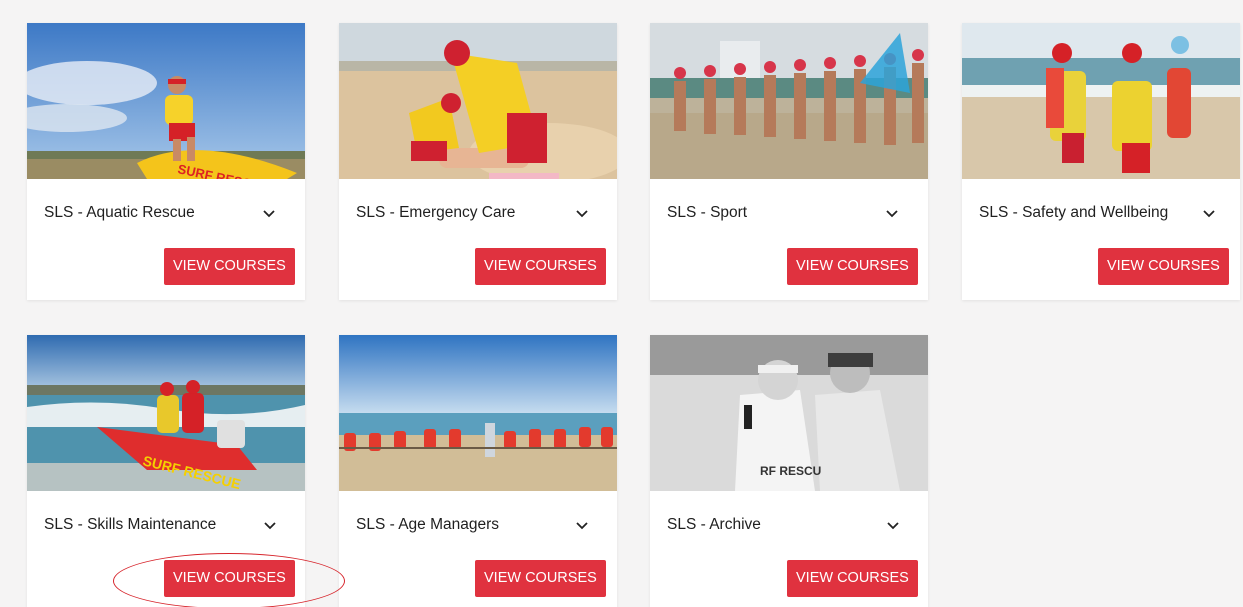  I want to click on card-title: SLS - Safety and Wellbeing, so click(1074, 212).